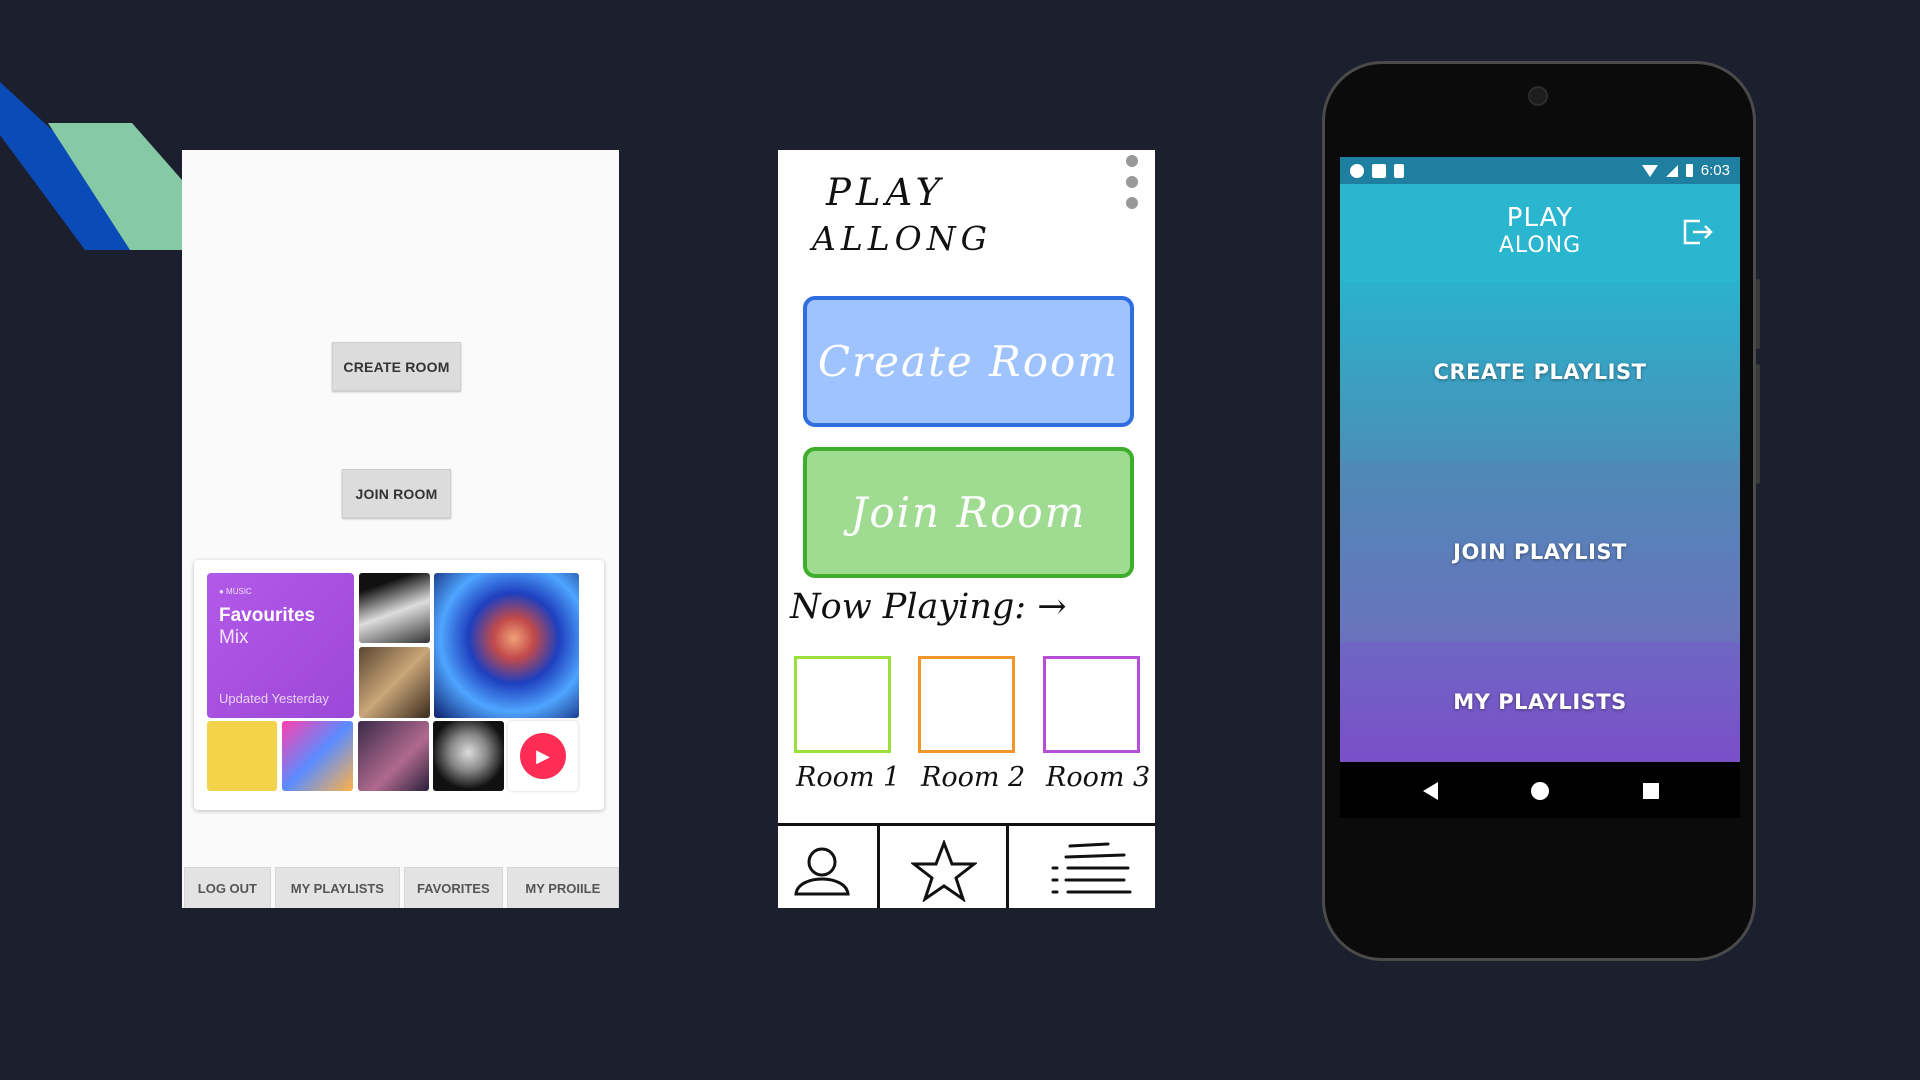 This screenshot has height=1080, width=1920. I want to click on battery-icon, so click(1689, 170).